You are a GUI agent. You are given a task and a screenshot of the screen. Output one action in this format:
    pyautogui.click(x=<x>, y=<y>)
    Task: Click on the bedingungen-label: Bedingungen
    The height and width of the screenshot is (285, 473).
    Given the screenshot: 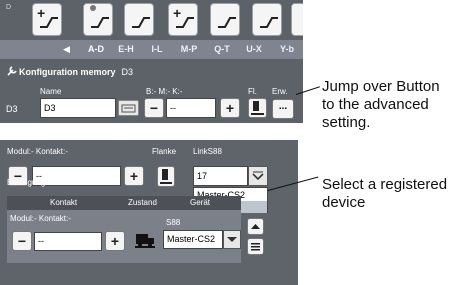 What is the action you would take?
    pyautogui.click(x=31, y=182)
    